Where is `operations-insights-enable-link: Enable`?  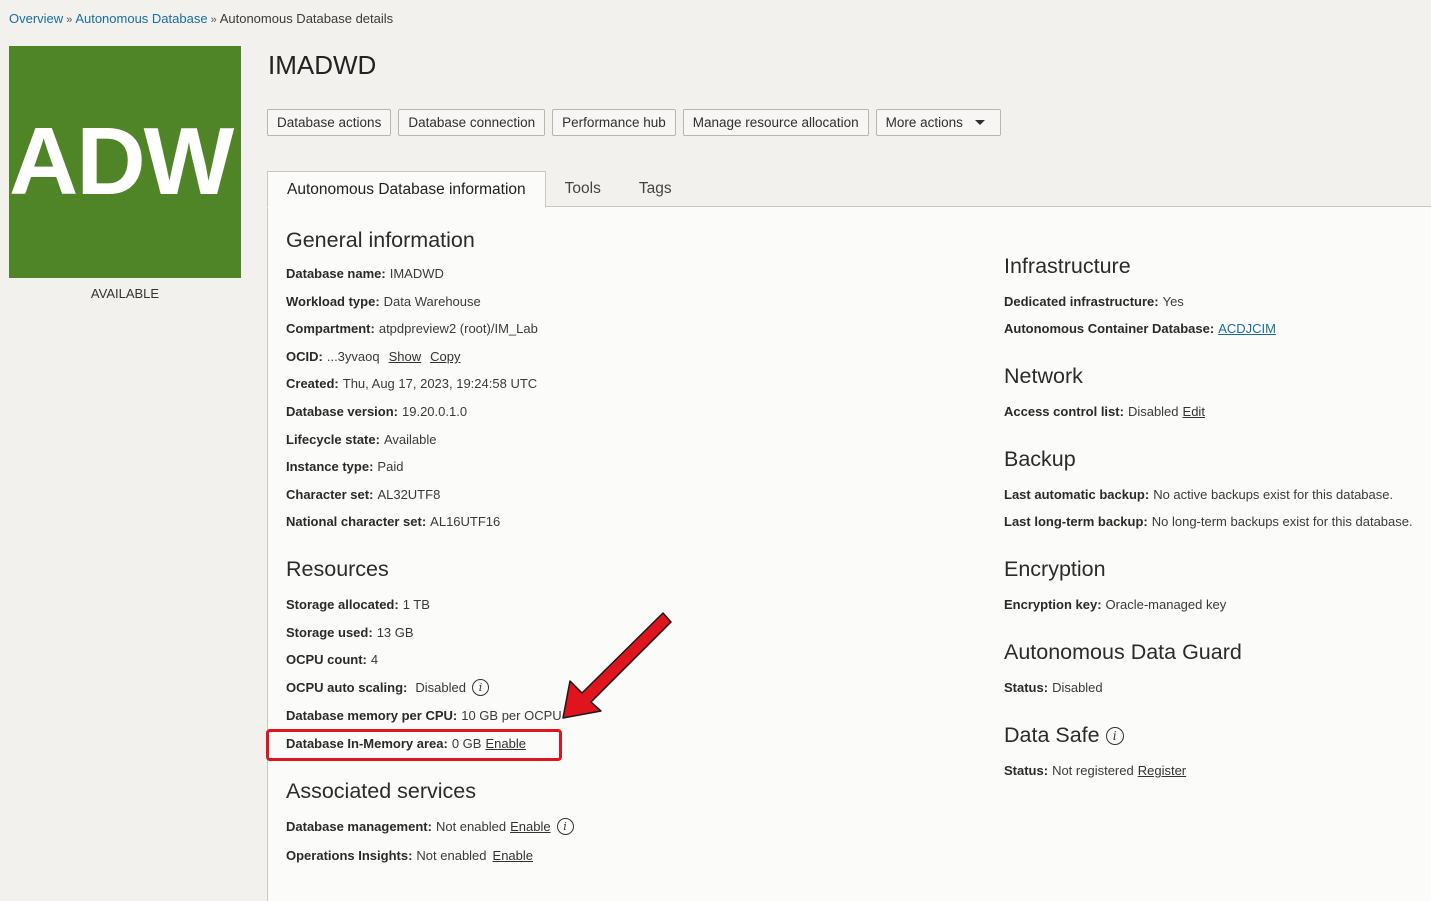
operations-insights-enable-link: Enable is located at coordinates (513, 855).